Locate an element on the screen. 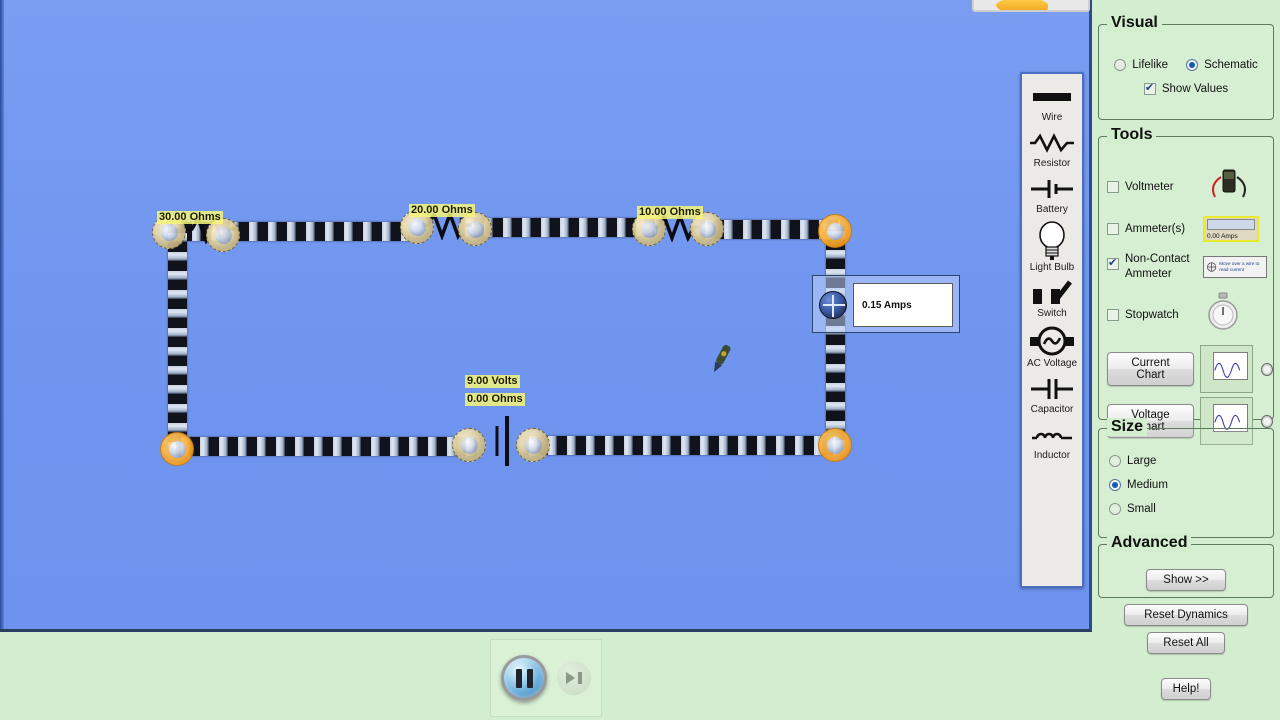  toolbox-item-light-bulb: Light Bulb is located at coordinates (1052, 247).